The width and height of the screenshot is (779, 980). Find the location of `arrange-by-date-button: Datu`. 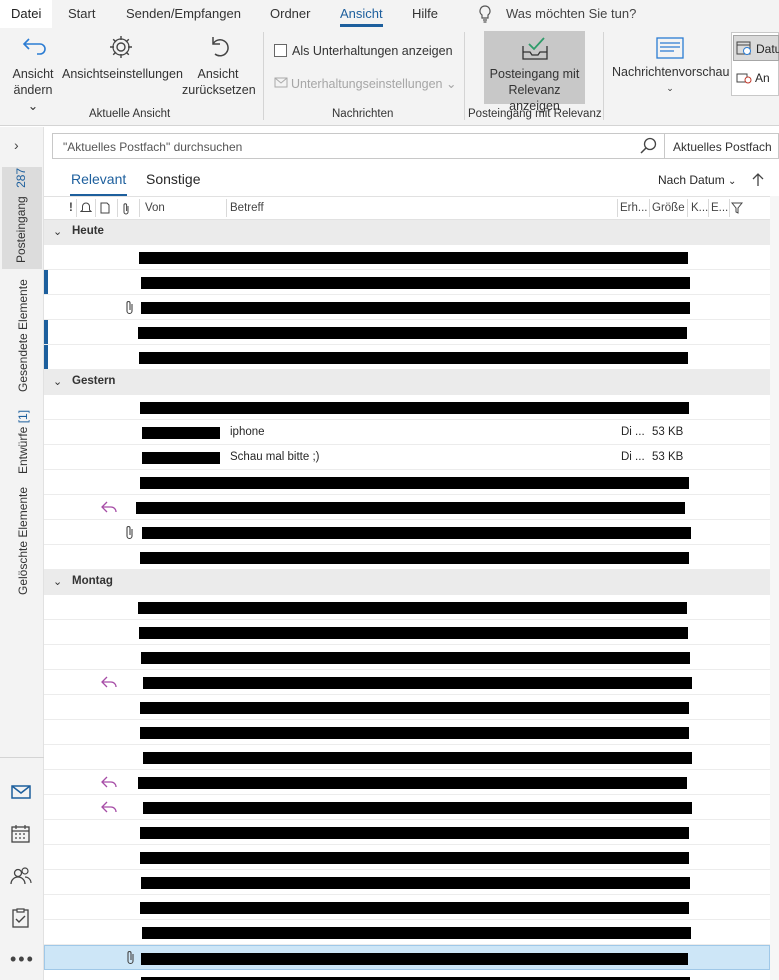

arrange-by-date-button: Datu is located at coordinates (756, 48).